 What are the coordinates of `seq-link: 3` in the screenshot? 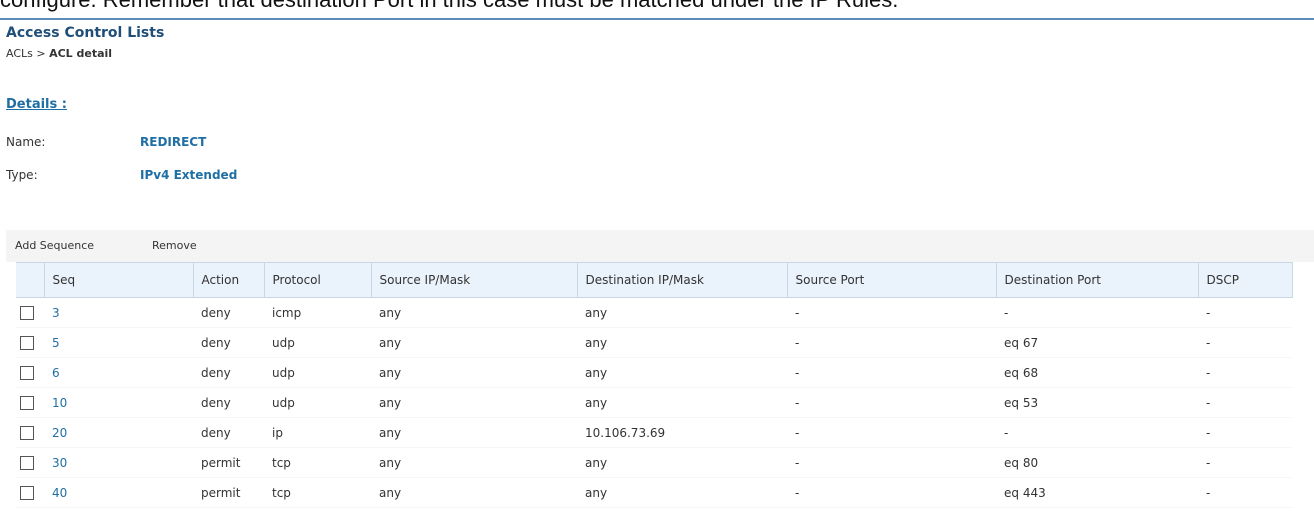 It's located at (56, 313).